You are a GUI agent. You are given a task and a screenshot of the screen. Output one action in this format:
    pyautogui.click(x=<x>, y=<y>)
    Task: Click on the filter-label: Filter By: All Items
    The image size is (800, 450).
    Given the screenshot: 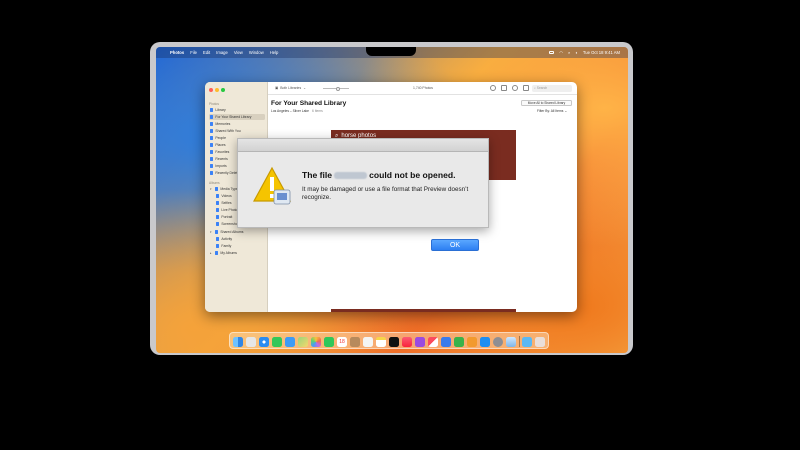 What is the action you would take?
    pyautogui.click(x=550, y=111)
    